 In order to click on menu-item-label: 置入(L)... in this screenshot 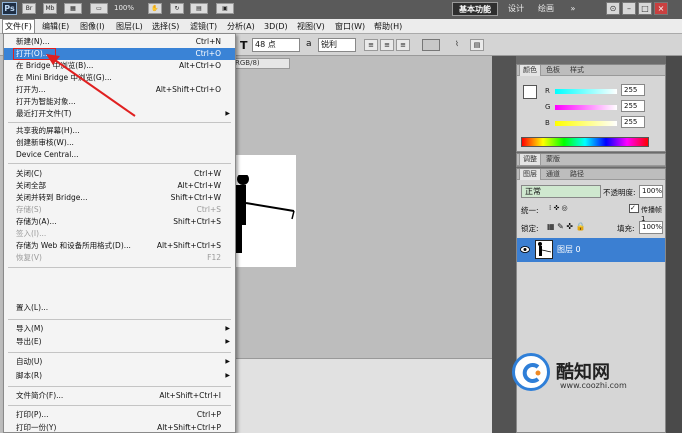, I will do `click(32, 307)`.